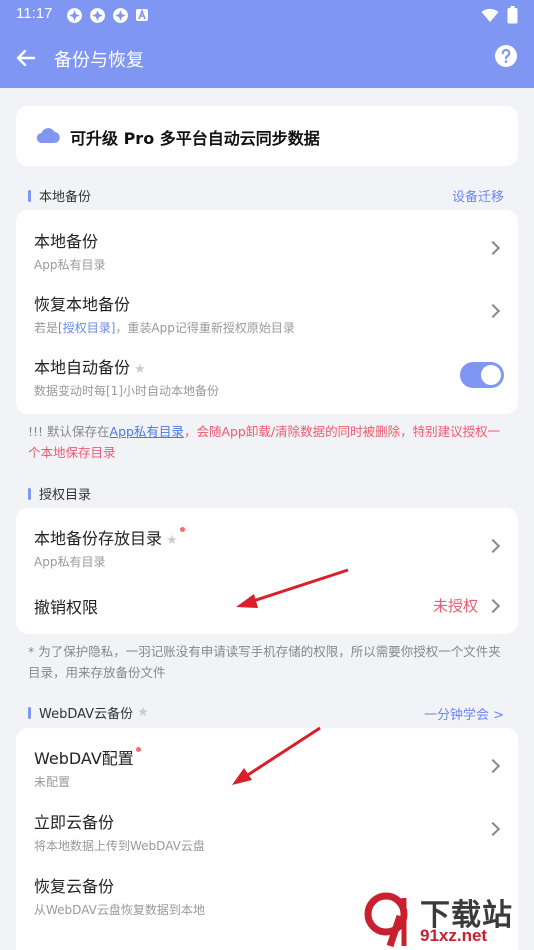 This screenshot has height=950, width=534. Describe the element at coordinates (205, 328) in the screenshot. I see `subtitle-suffix: ，重装App记得重新授权原始目录` at that location.